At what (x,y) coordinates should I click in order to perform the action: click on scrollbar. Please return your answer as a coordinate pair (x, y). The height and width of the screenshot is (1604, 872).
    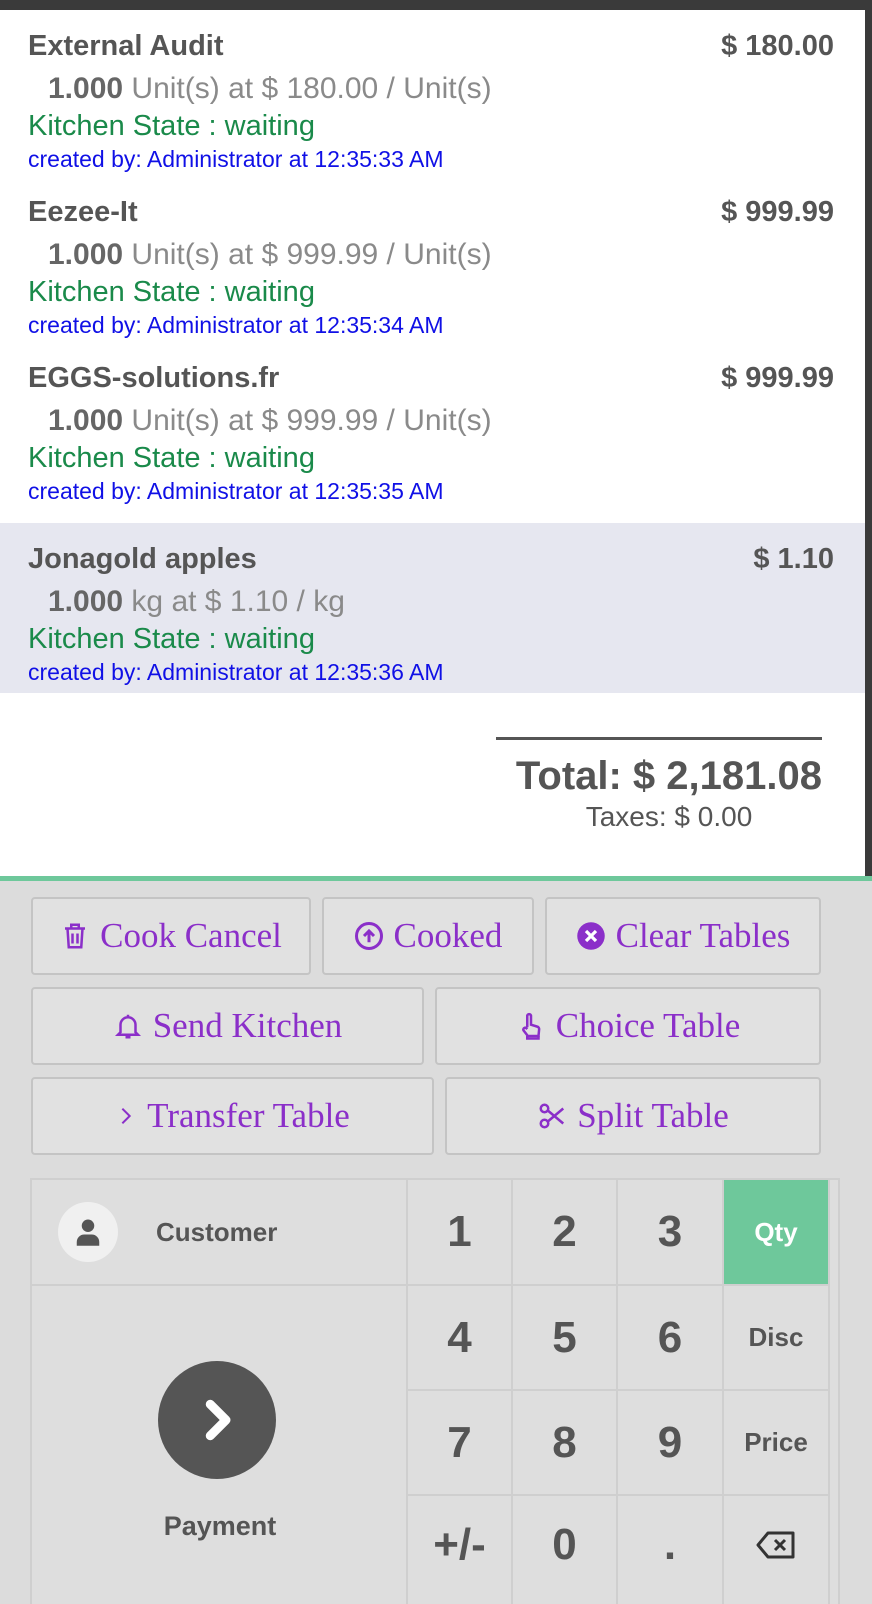
    Looking at the image, I should click on (868, 445).